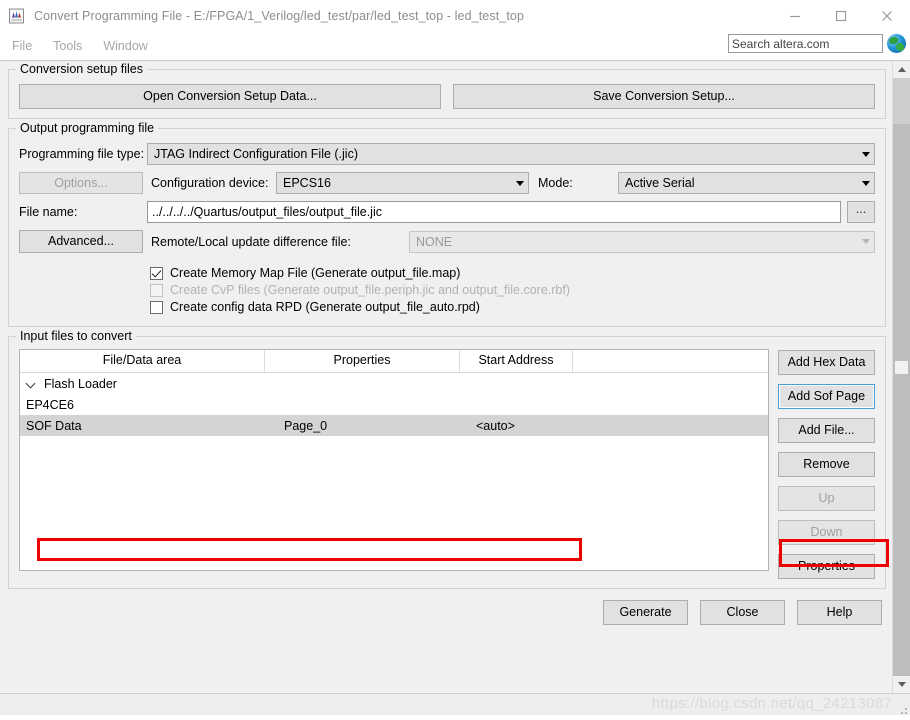  What do you see at coordinates (82, 154) in the screenshot?
I see `programming-file-type-label: Programming file type:` at bounding box center [82, 154].